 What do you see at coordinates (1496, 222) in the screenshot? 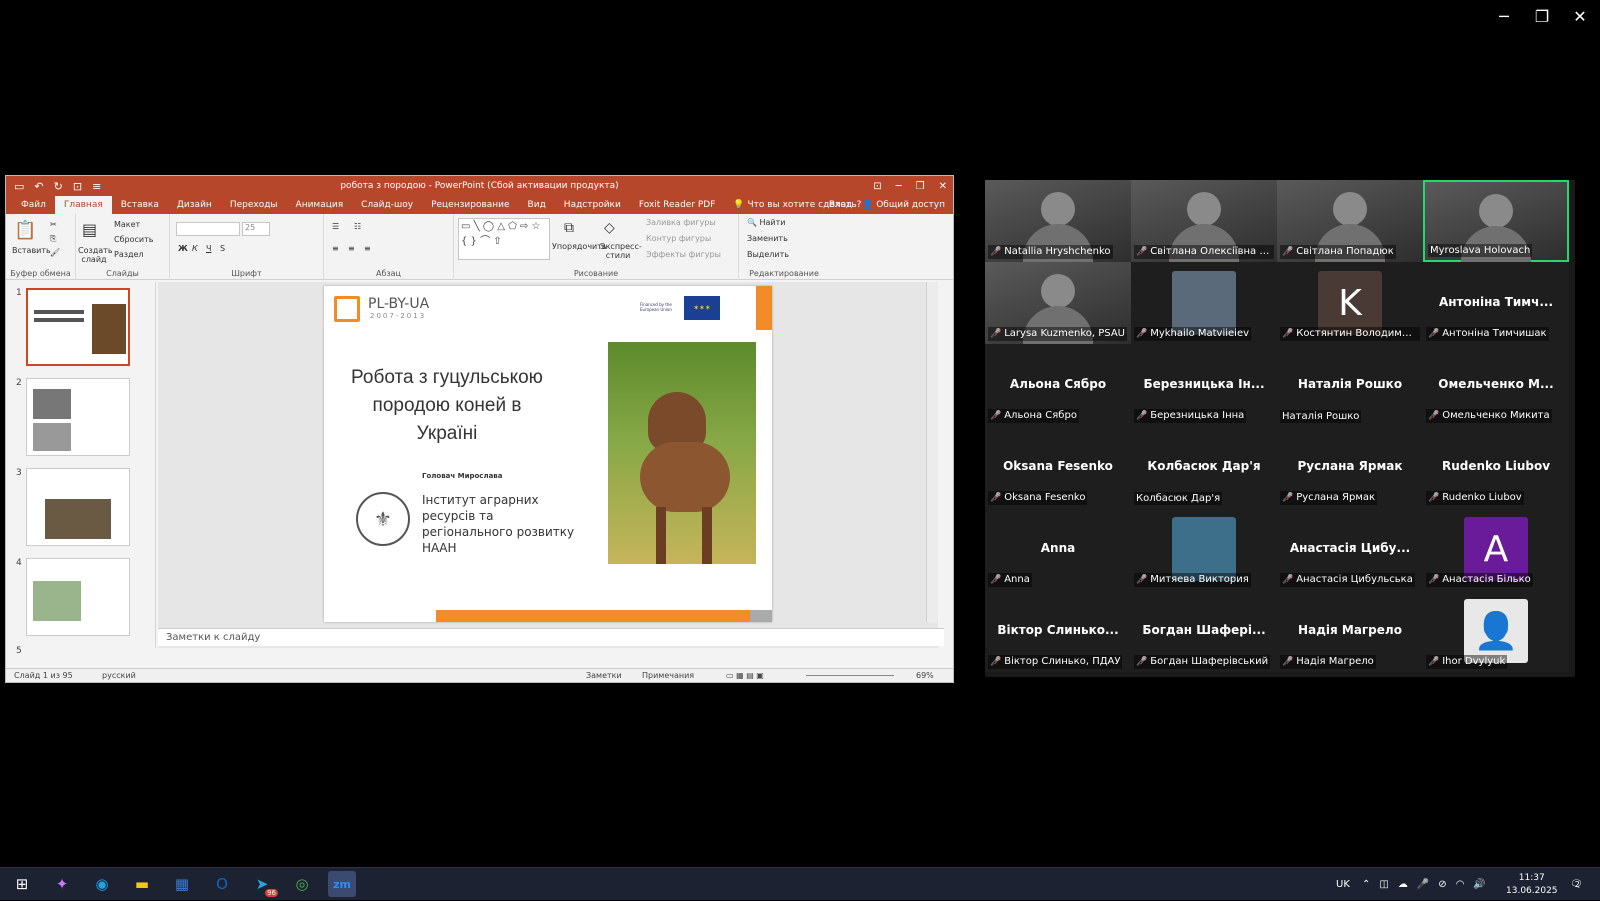
I see `participant-tile: Myroslava Holovach` at bounding box center [1496, 222].